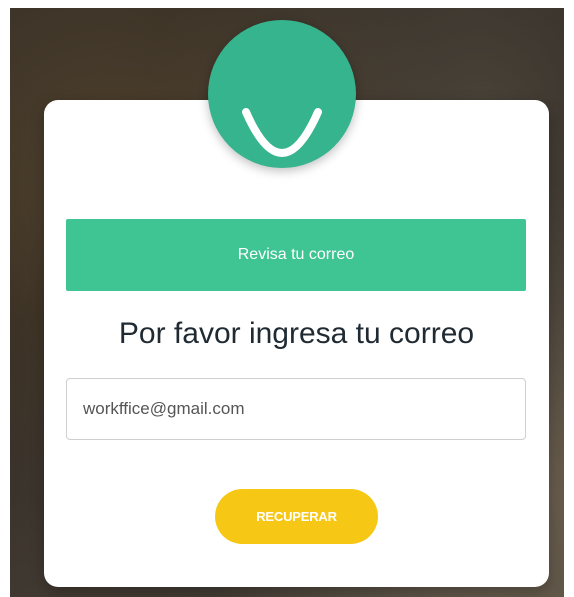 The width and height of the screenshot is (574, 597). Describe the element at coordinates (296, 409) in the screenshot. I see `email-field` at that location.